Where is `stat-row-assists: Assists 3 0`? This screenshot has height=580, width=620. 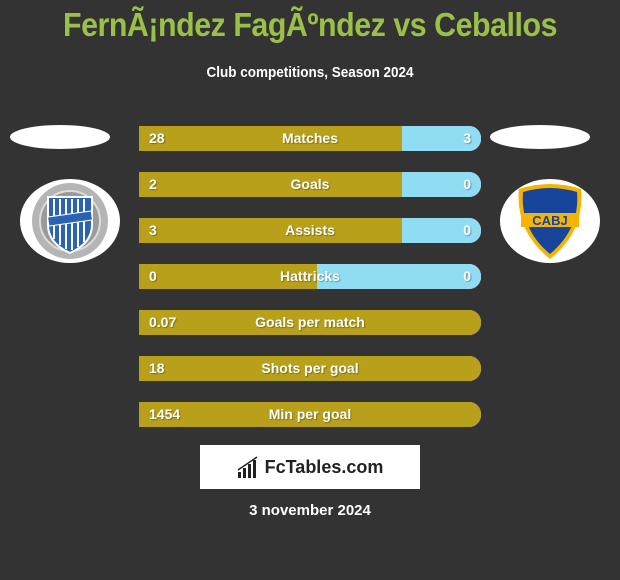
stat-row-assists: Assists 3 0 is located at coordinates (310, 230).